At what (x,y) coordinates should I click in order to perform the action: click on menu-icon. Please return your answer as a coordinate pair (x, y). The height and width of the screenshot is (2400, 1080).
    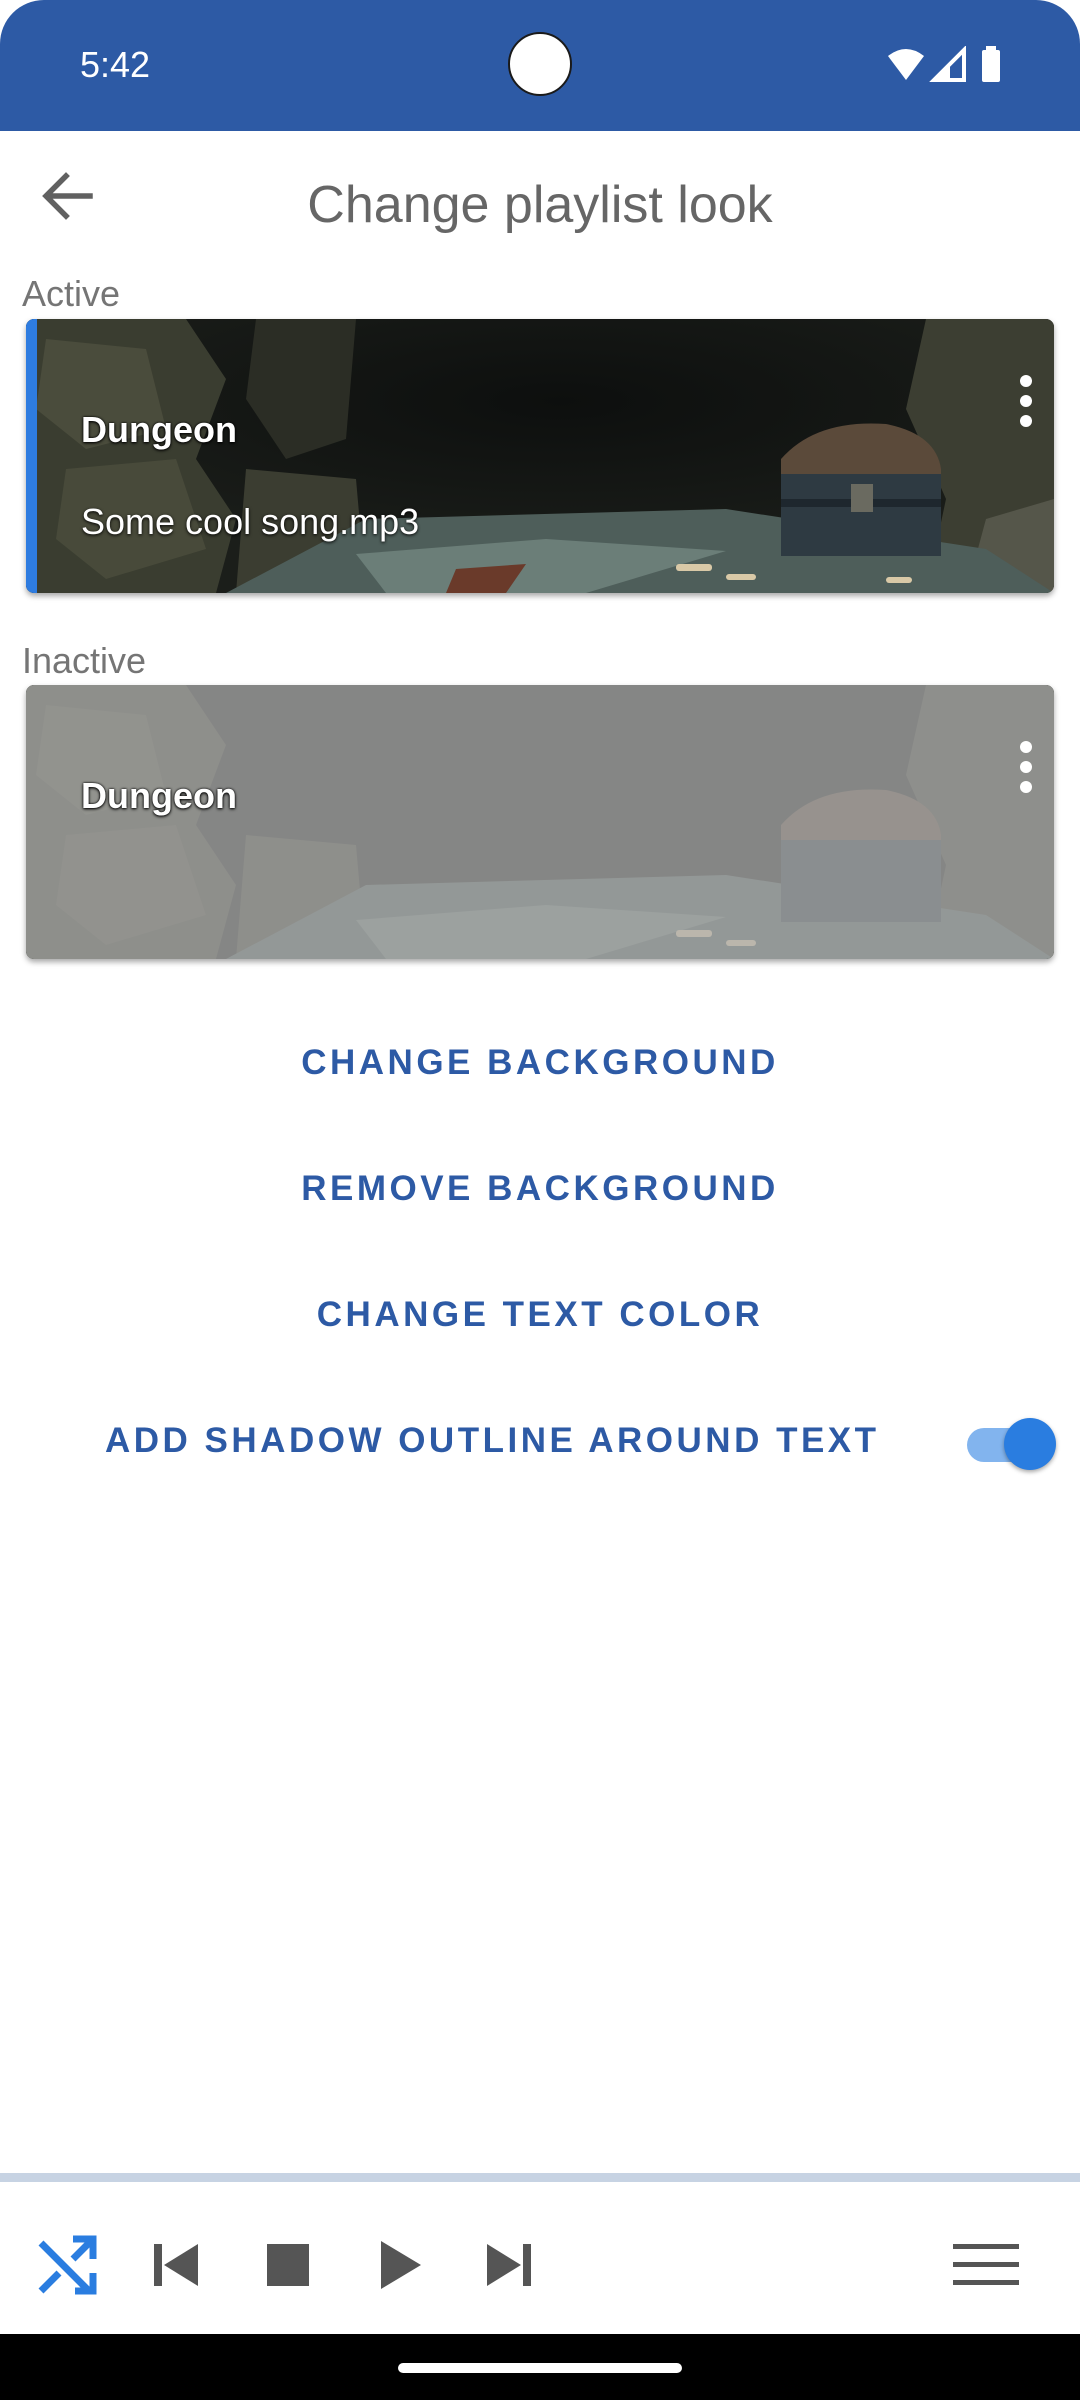
    Looking at the image, I should click on (986, 2264).